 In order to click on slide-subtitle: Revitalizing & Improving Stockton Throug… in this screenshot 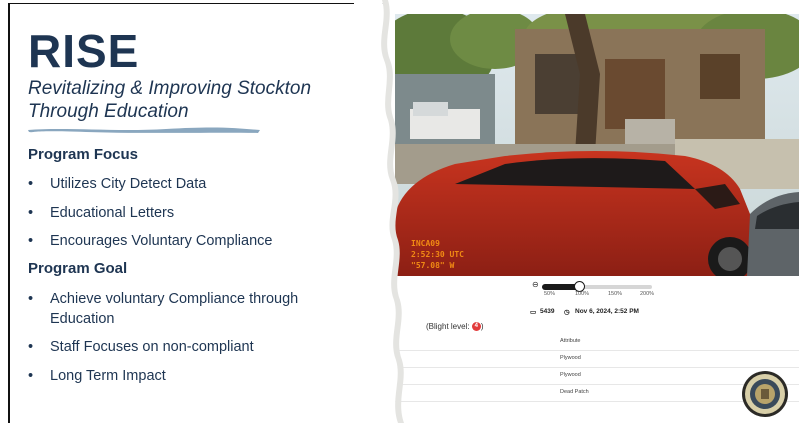, I will do `click(170, 100)`.